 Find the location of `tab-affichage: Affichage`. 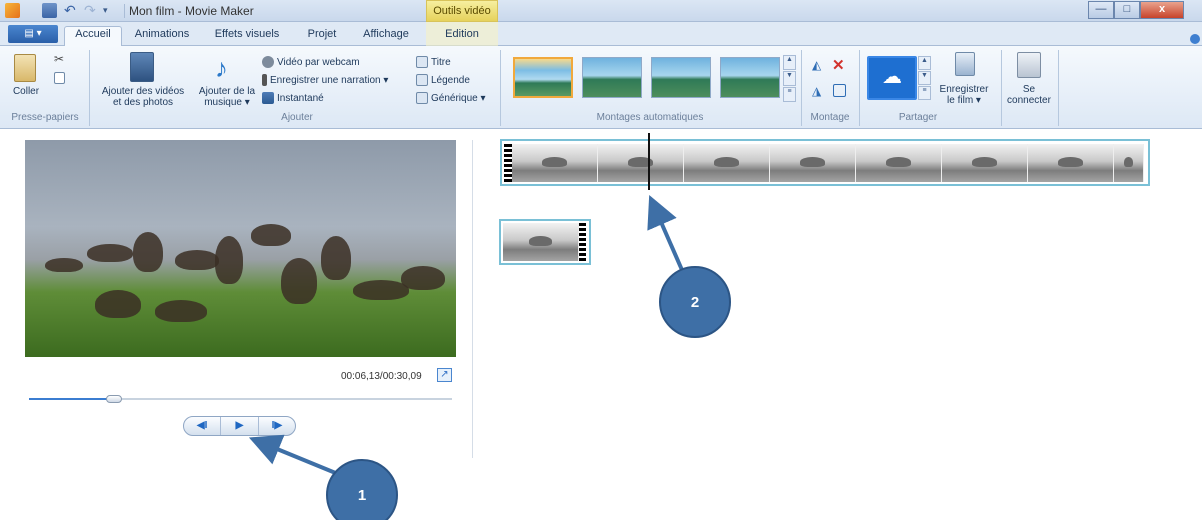

tab-affichage: Affichage is located at coordinates (386, 36).